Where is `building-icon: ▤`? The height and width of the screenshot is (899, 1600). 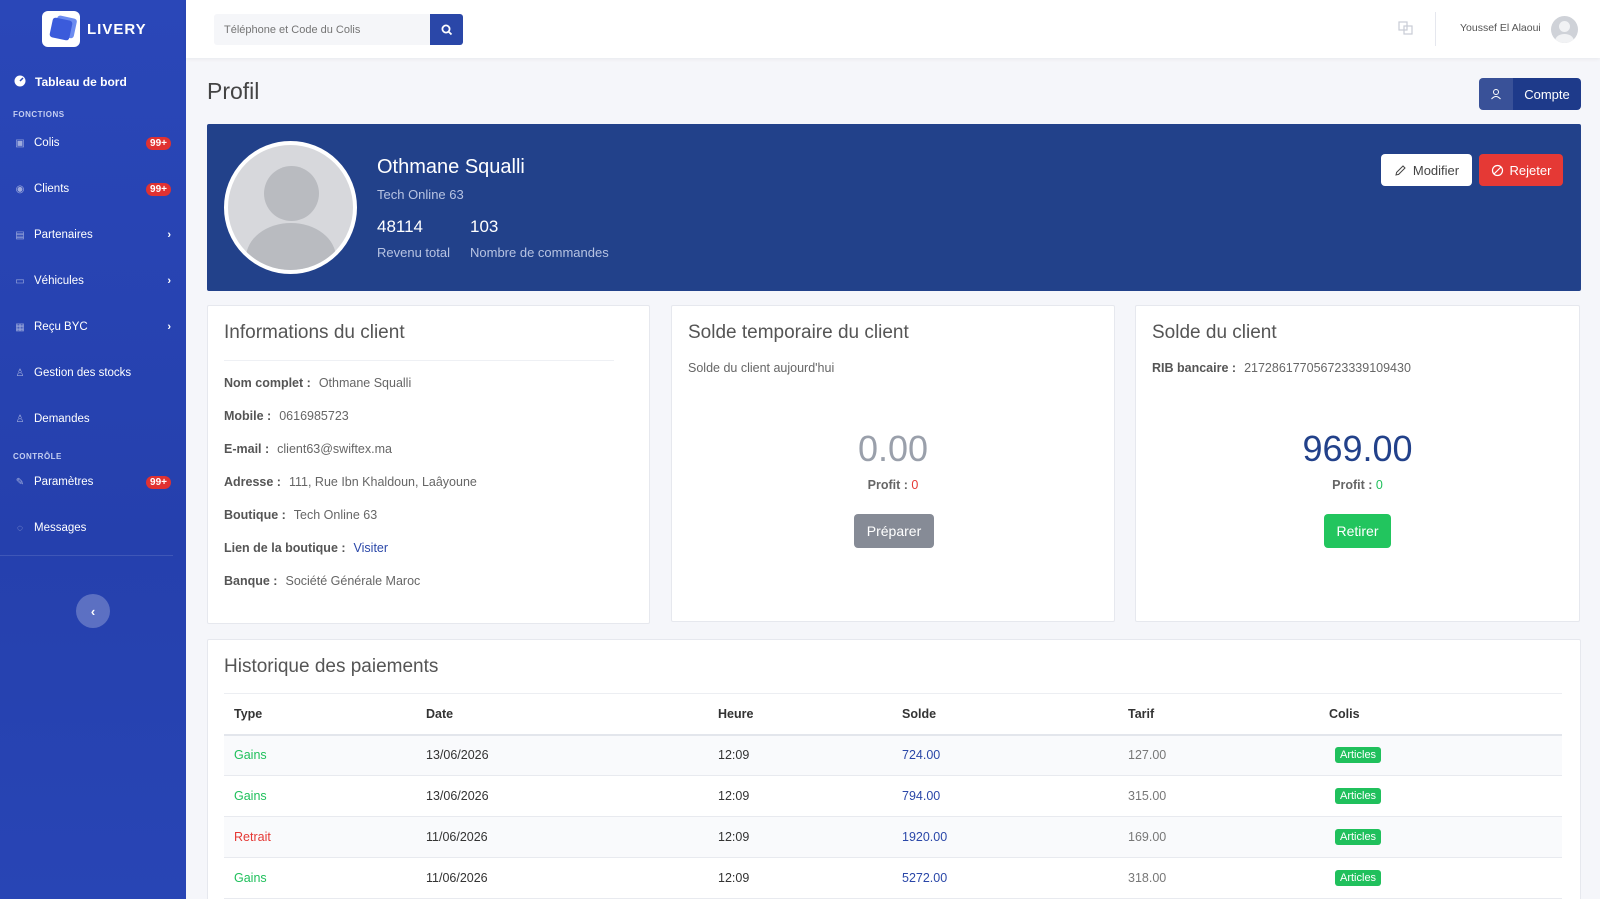 building-icon: ▤ is located at coordinates (20, 235).